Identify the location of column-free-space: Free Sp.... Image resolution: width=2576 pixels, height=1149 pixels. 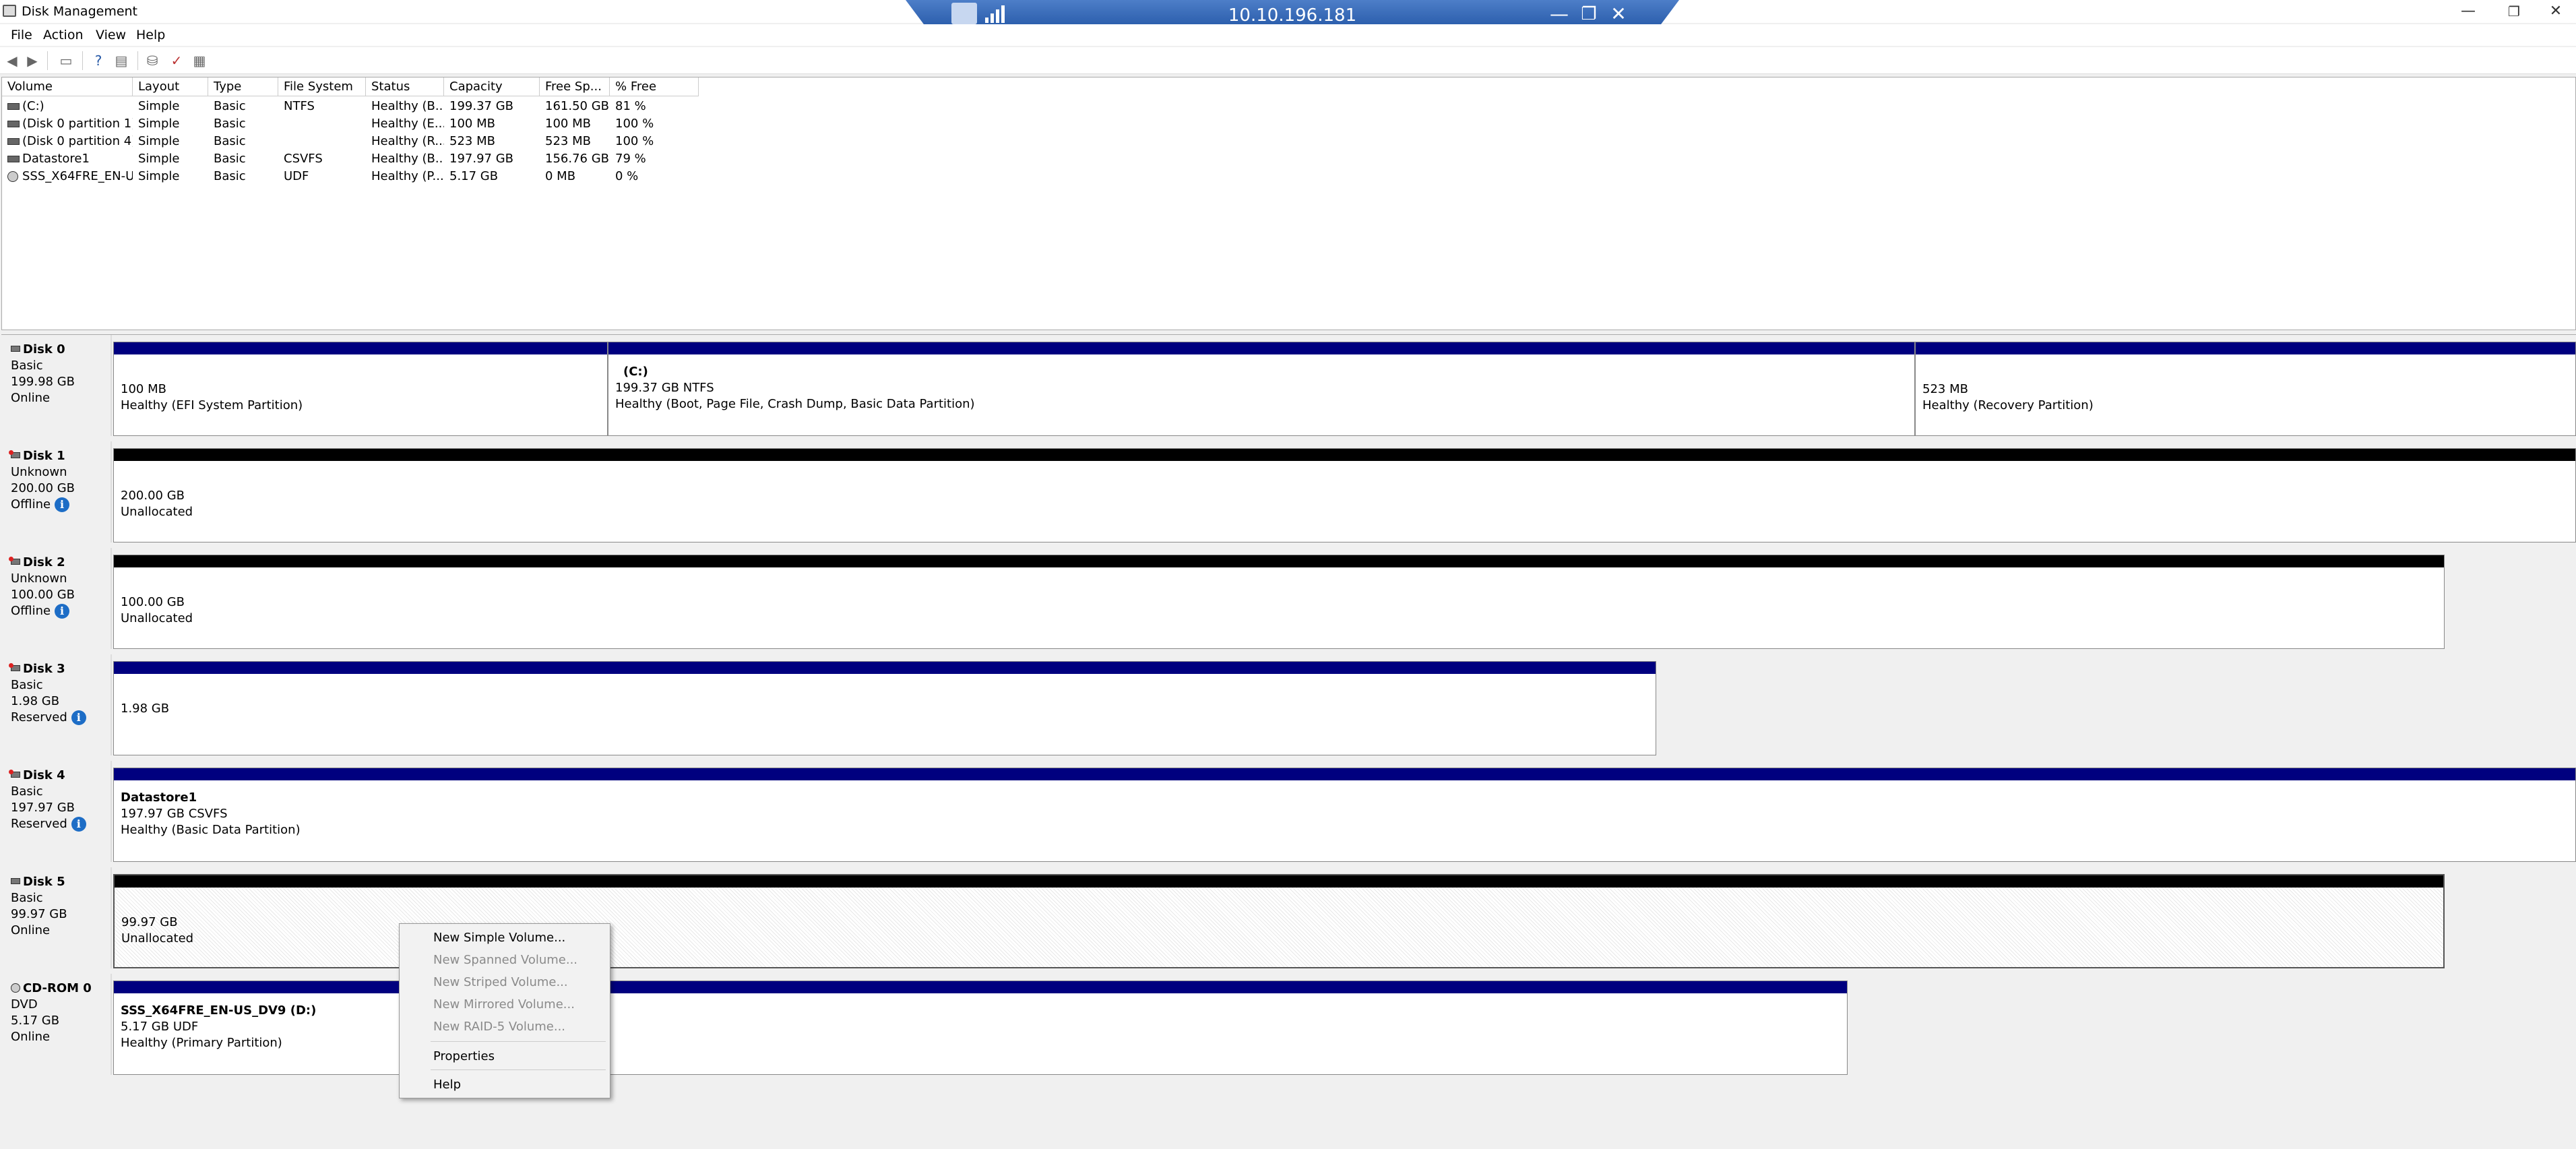
(575, 86).